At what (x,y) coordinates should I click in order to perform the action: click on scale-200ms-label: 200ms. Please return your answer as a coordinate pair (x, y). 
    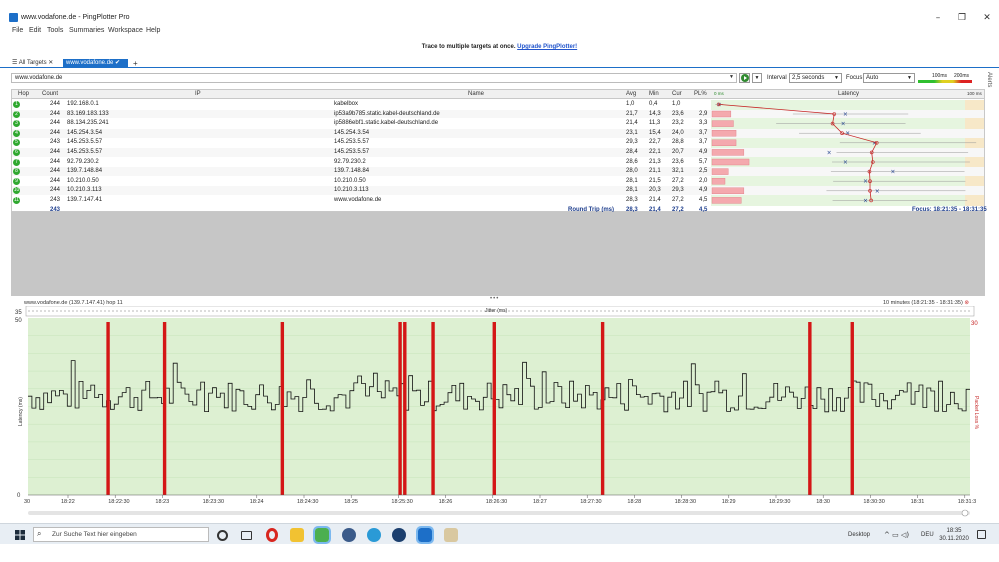
    Looking at the image, I should click on (962, 76).